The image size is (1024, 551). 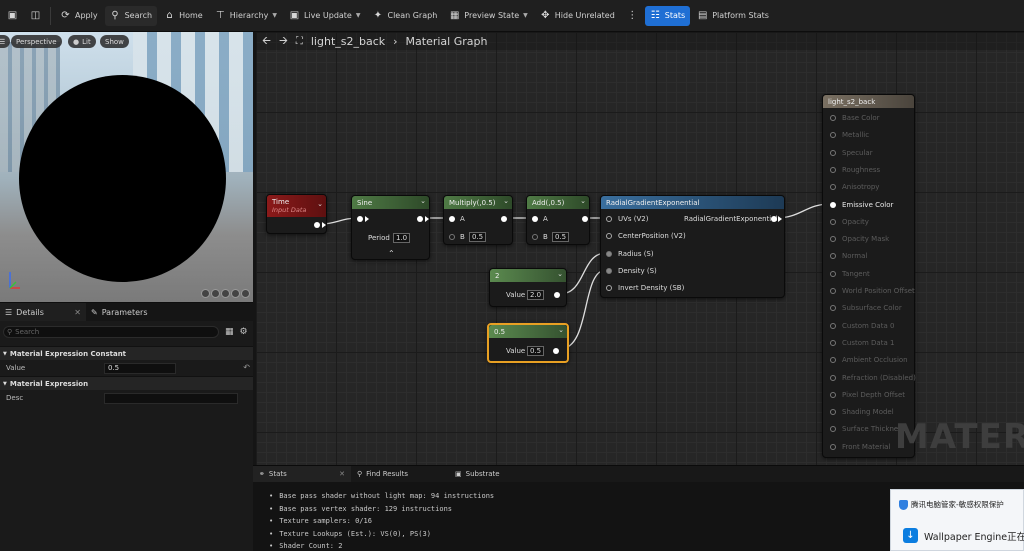 What do you see at coordinates (528, 287) in the screenshot?
I see `node-constant-2: 2 ⌄ Value 2.0` at bounding box center [528, 287].